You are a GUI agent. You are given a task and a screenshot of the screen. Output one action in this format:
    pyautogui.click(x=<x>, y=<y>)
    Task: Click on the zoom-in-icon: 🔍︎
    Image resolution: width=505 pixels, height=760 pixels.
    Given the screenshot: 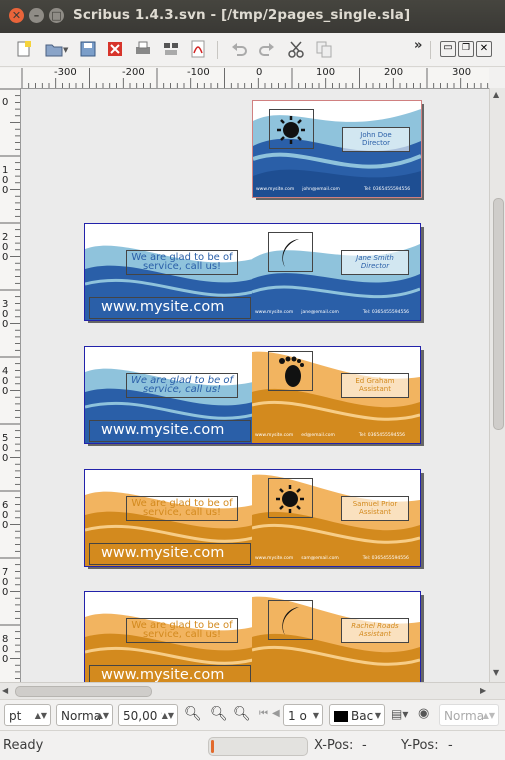 What is the action you would take?
    pyautogui.click(x=242, y=714)
    